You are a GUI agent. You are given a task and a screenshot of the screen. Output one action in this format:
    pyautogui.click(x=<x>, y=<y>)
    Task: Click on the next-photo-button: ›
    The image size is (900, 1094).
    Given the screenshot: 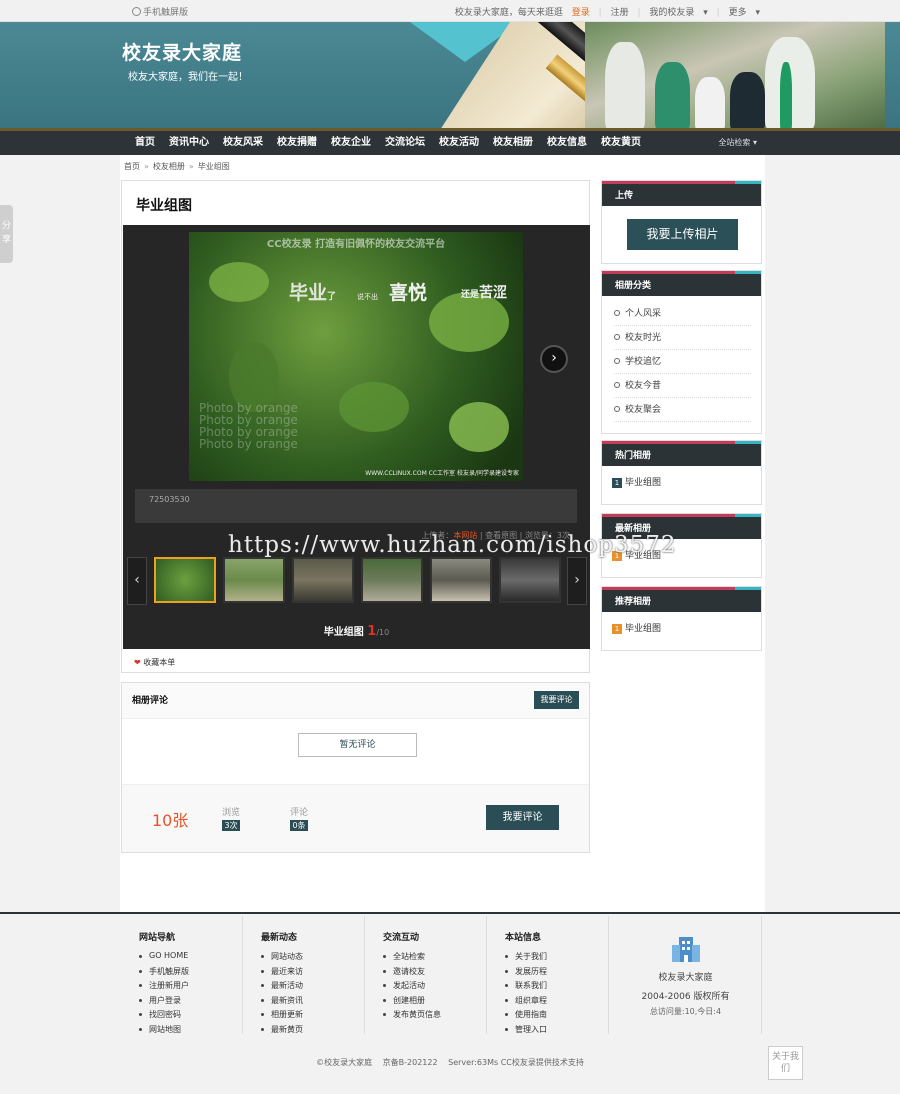 What is the action you would take?
    pyautogui.click(x=554, y=359)
    